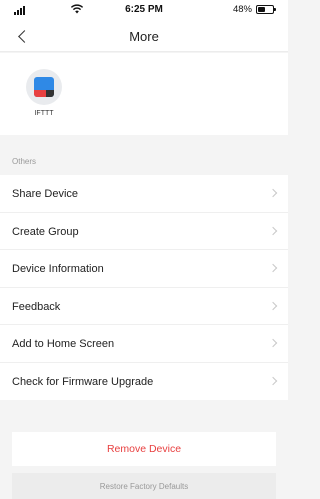 This screenshot has height=499, width=320. Describe the element at coordinates (45, 194) in the screenshot. I see `menu-item-label: Share Device` at that location.